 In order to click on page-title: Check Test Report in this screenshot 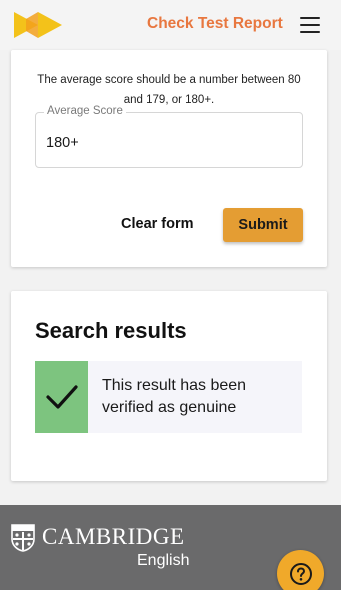, I will do `click(215, 23)`.